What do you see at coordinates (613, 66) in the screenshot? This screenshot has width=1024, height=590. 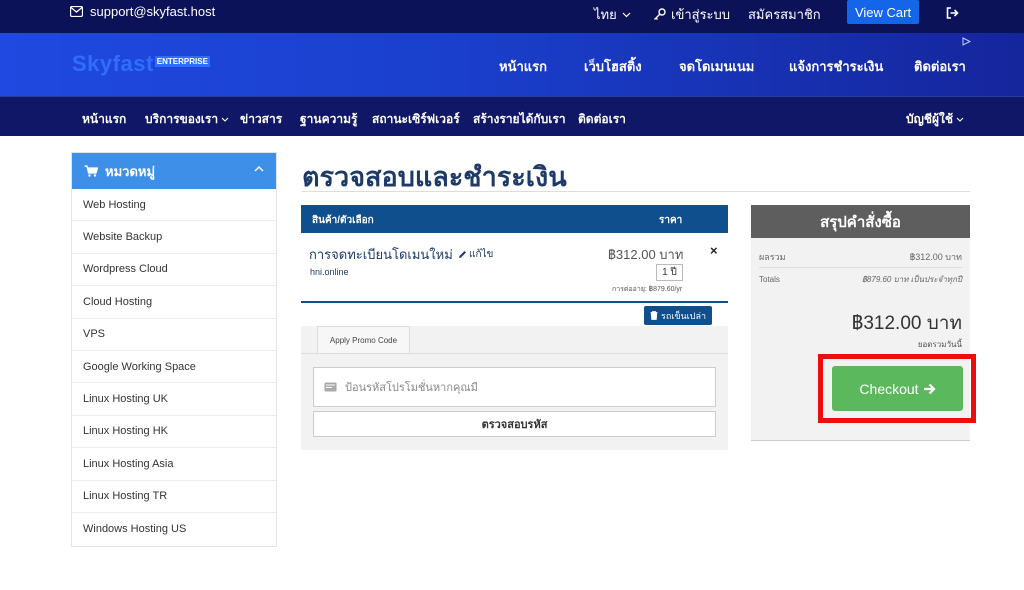 I see `nav-web-hosting: เว็บโฮสติ้ง` at bounding box center [613, 66].